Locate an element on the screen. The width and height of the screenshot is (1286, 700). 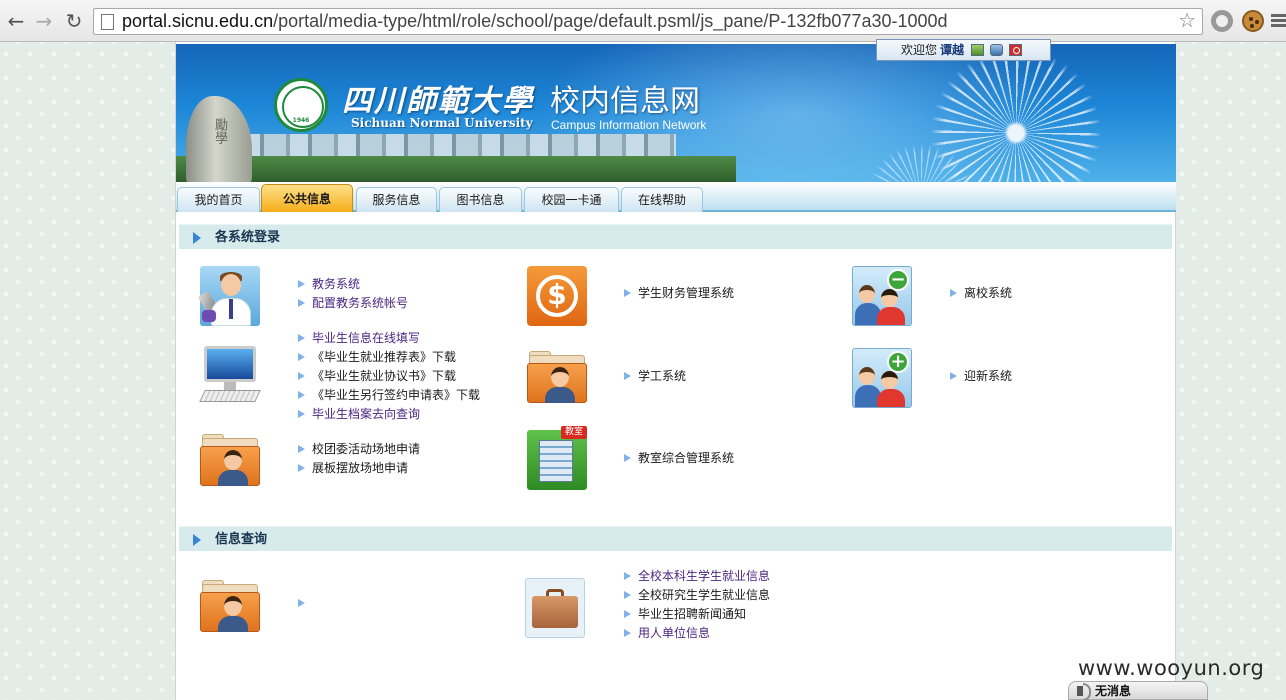
link-graduate-info-online: 毕业生信息在线填写 is located at coordinates (389, 338).